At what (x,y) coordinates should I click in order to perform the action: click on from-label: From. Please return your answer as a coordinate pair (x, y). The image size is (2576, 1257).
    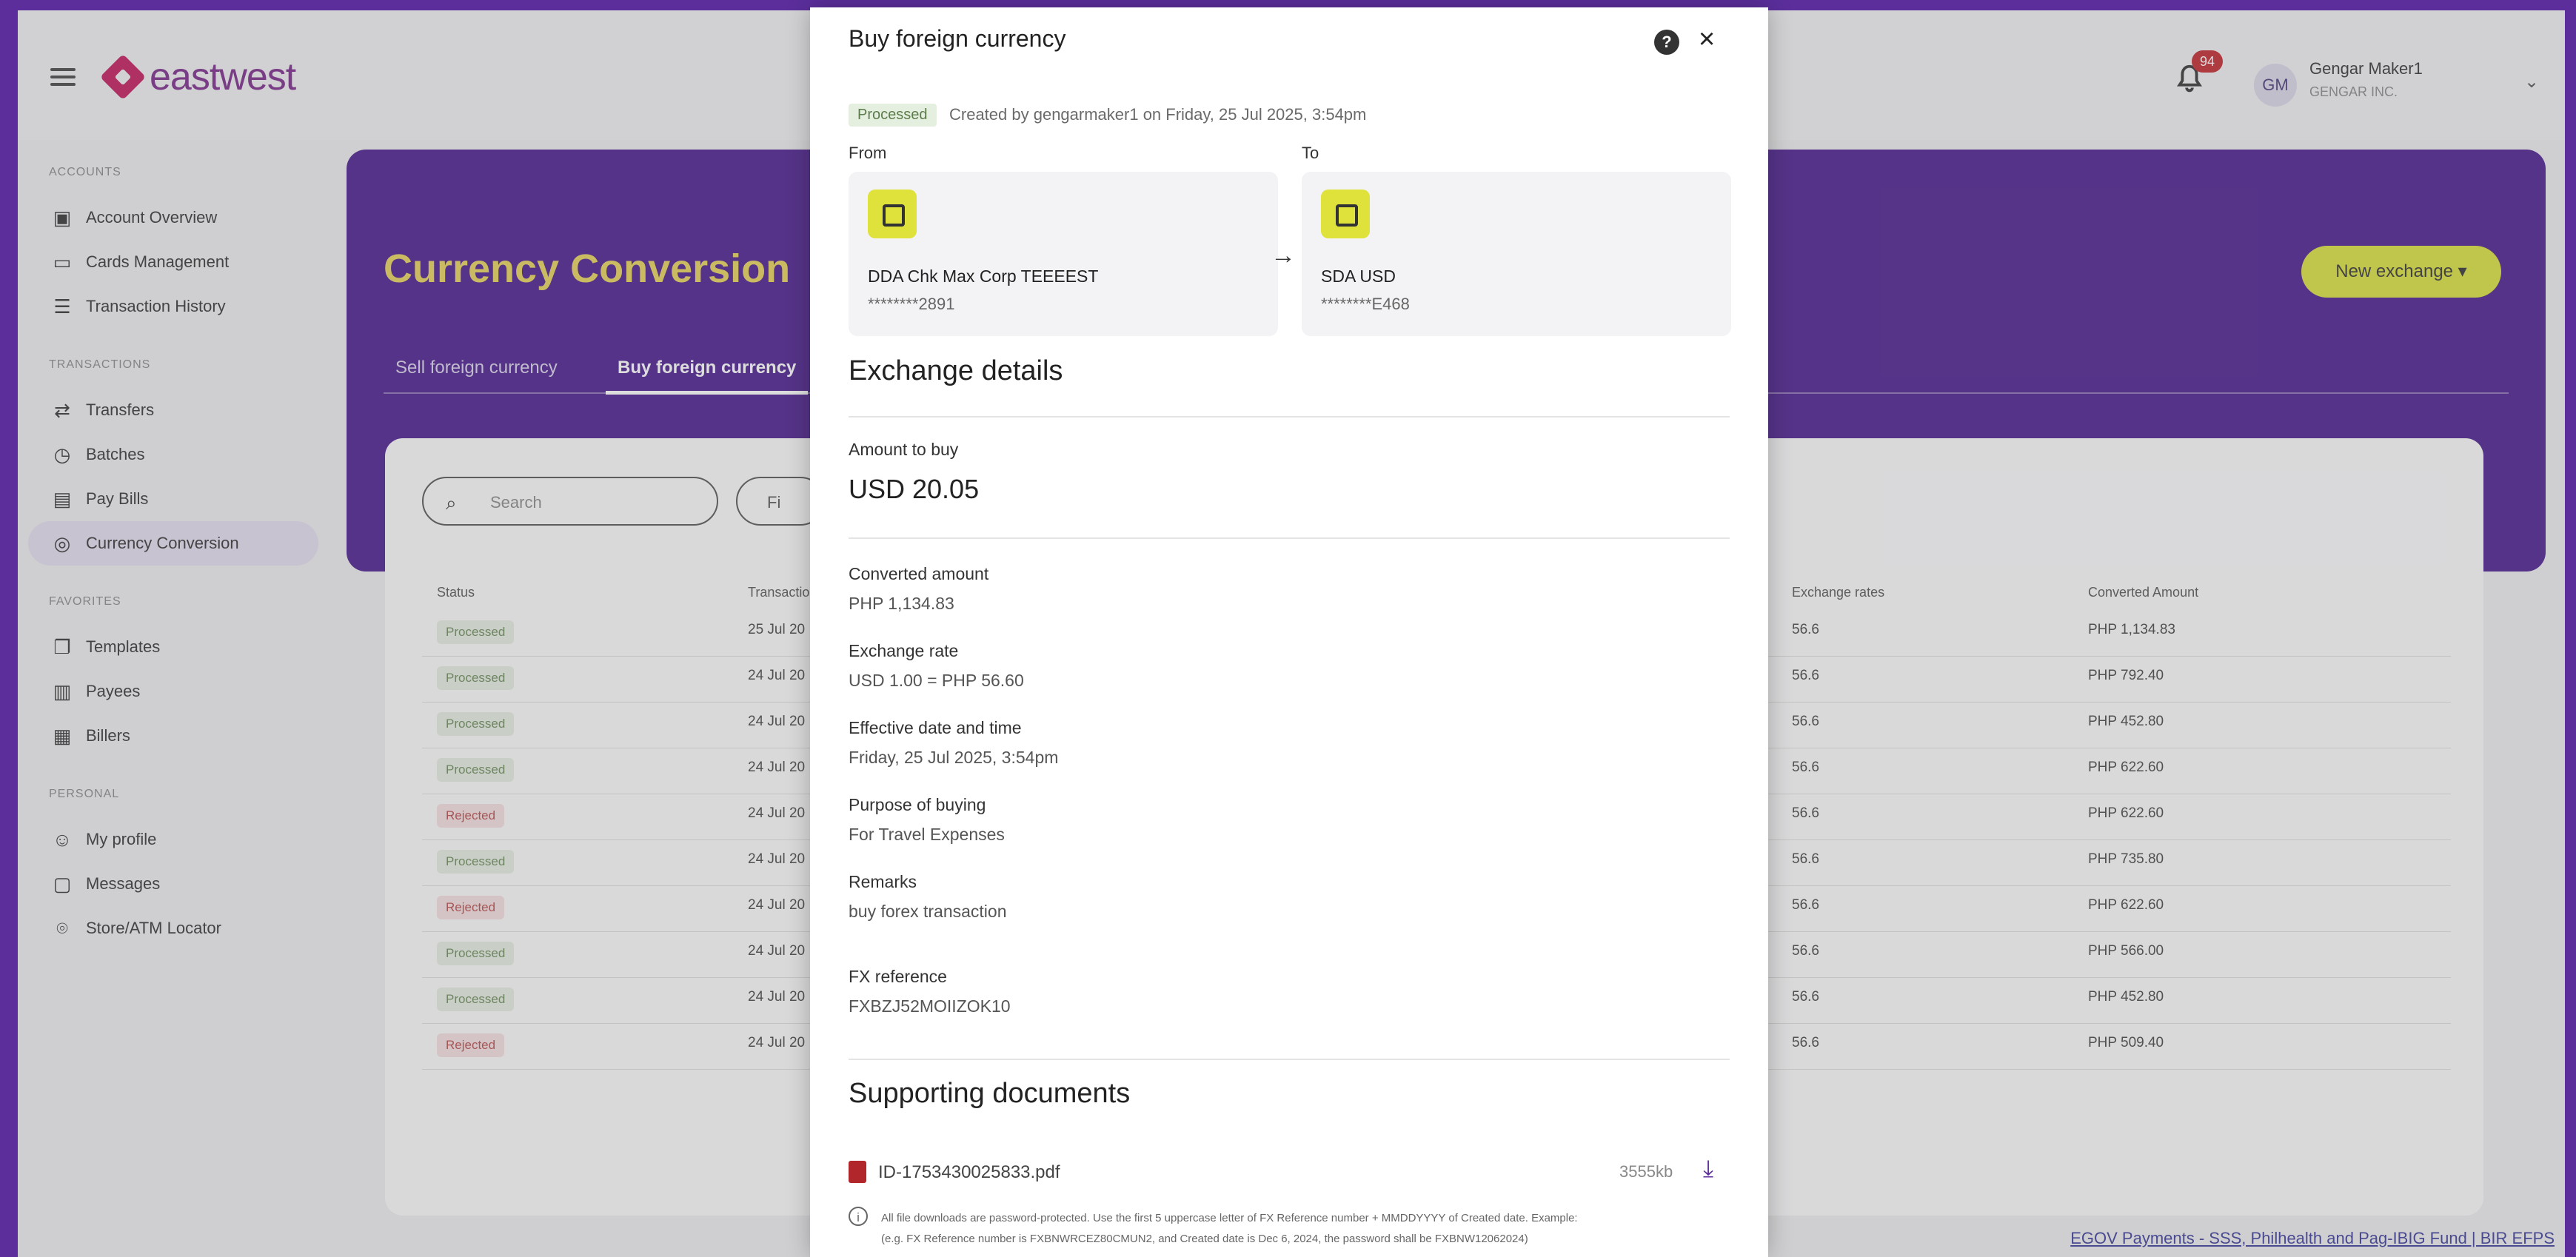
    Looking at the image, I should click on (868, 153).